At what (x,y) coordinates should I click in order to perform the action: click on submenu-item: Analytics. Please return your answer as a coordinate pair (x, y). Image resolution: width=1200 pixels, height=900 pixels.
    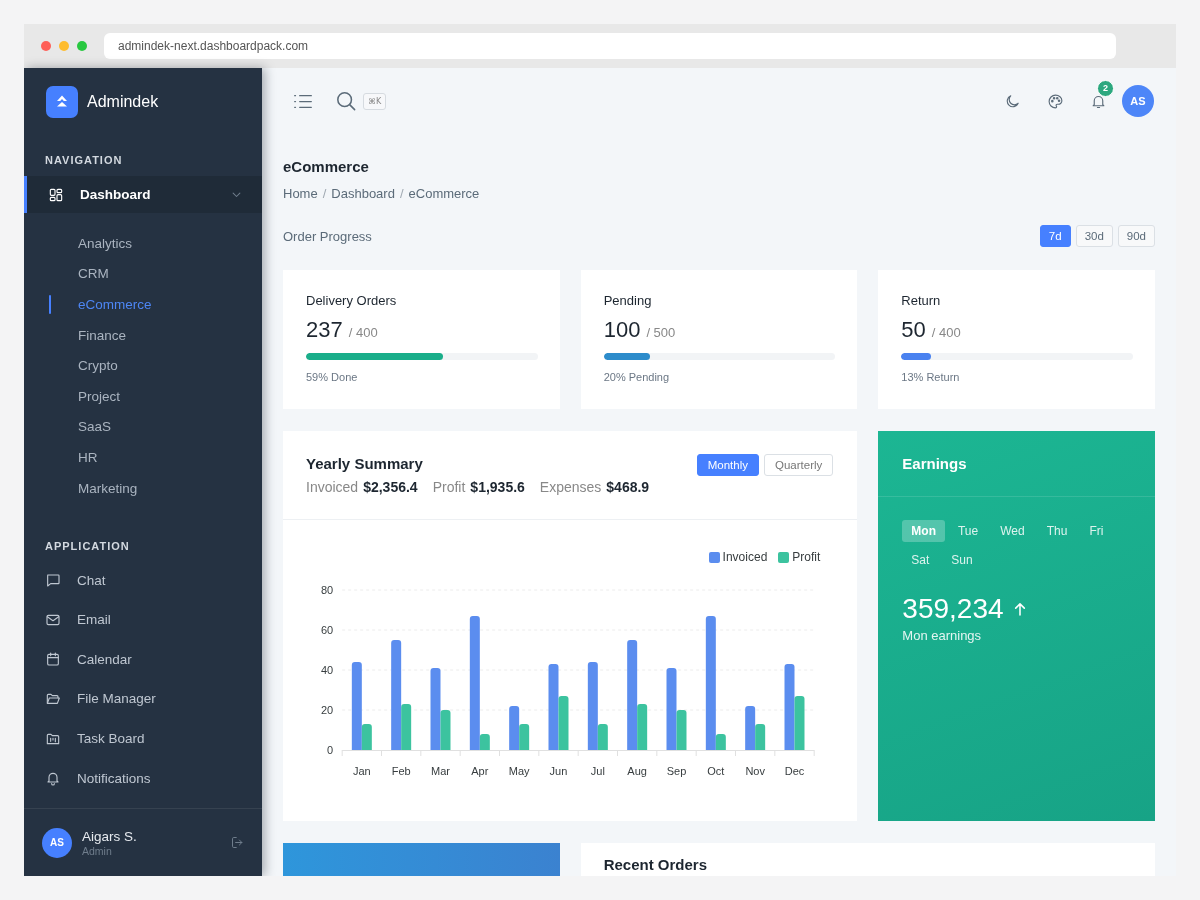
    Looking at the image, I should click on (83, 243).